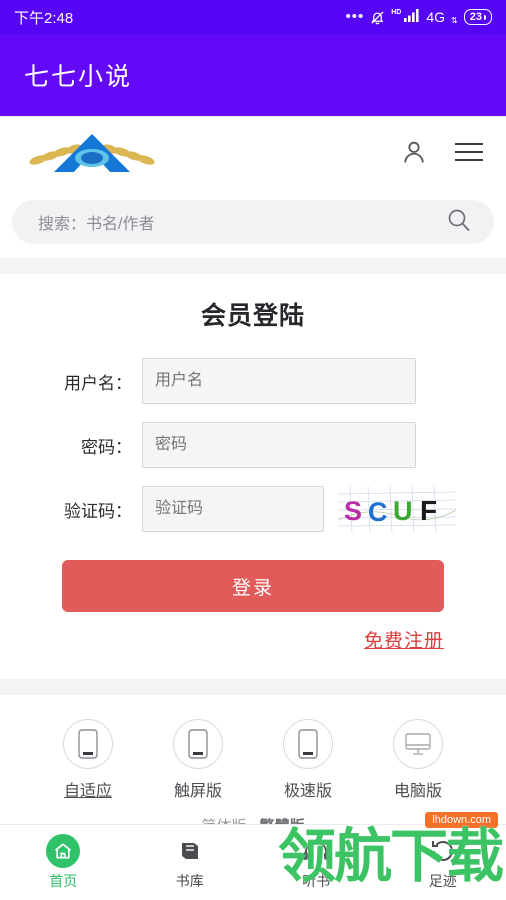  What do you see at coordinates (417, 791) in the screenshot?
I see `version-label: 电脑版` at bounding box center [417, 791].